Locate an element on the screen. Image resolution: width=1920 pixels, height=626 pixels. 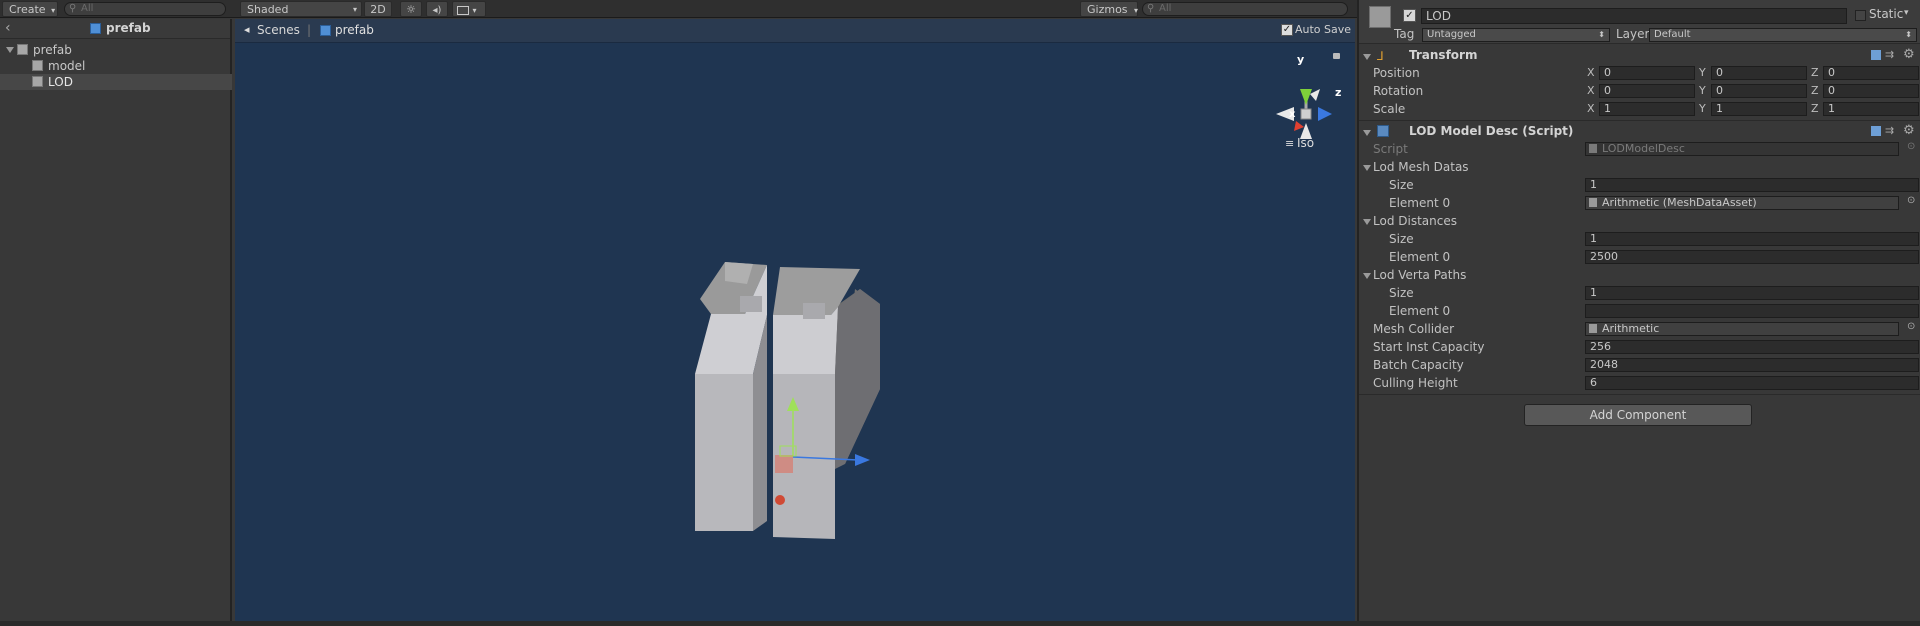
position-y-field: 0 is located at coordinates (1759, 73).